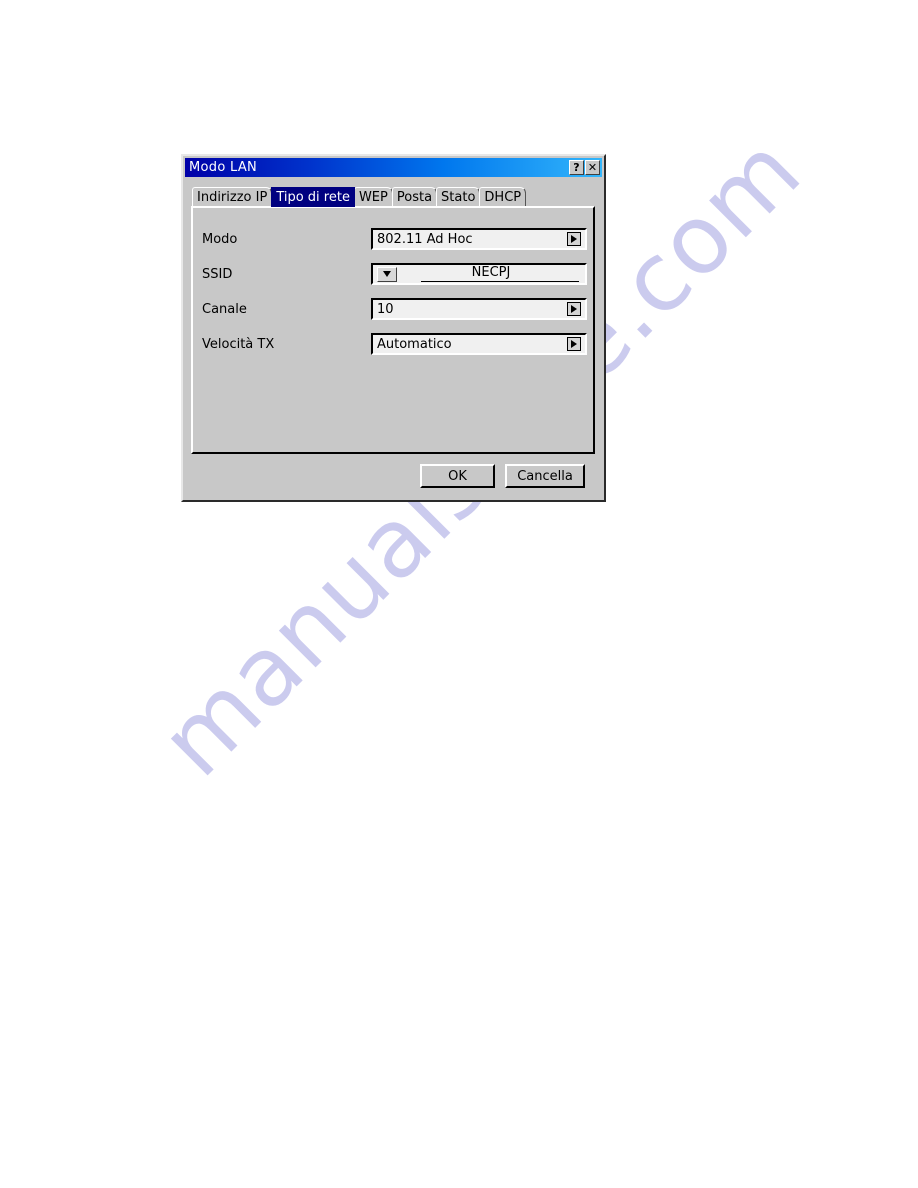 This screenshot has height=1188, width=918. I want to click on tab-indirizzo-ip: Indirizzo IP, so click(232, 197).